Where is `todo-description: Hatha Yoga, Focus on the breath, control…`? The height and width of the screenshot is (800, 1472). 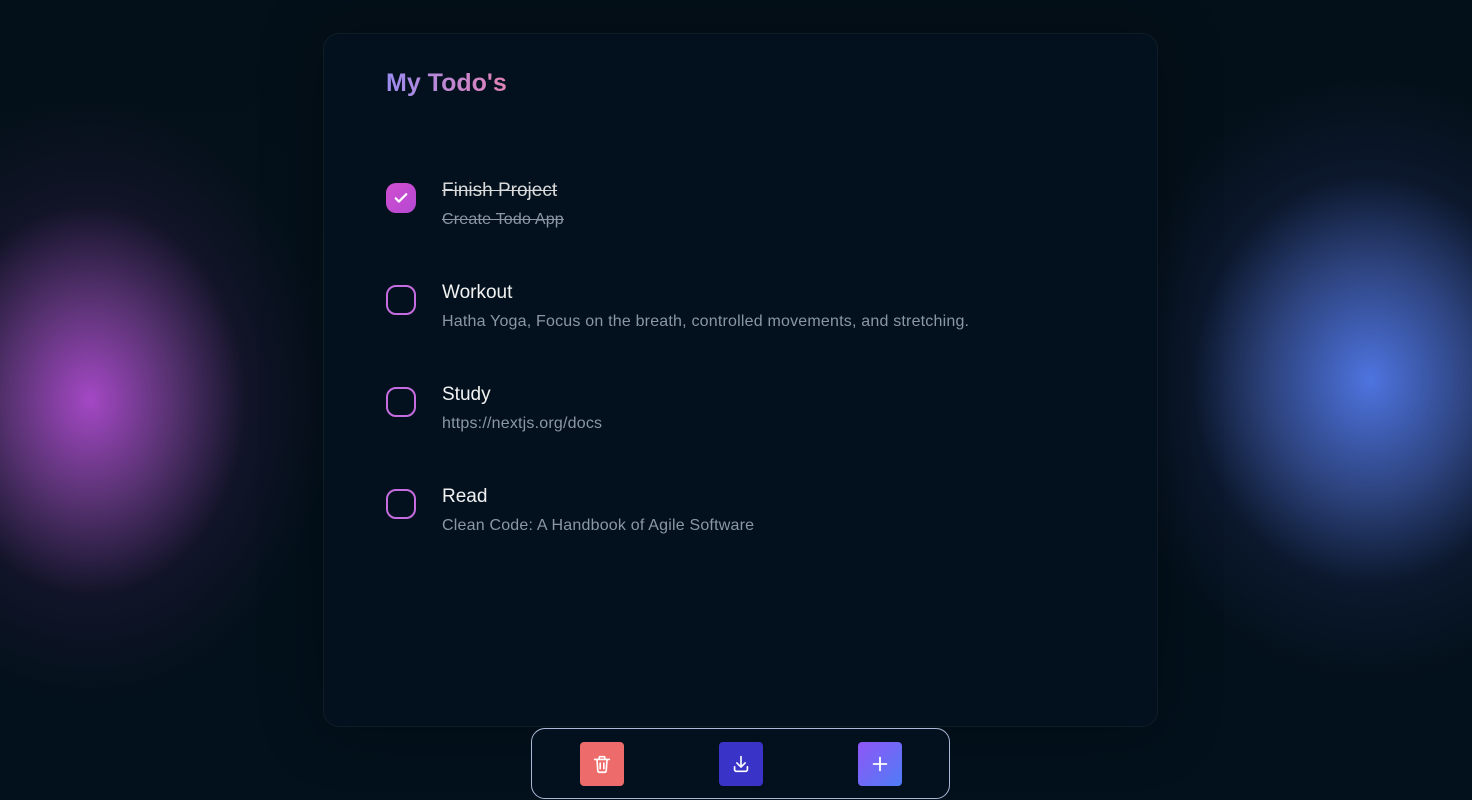
todo-description: Hatha Yoga, Focus on the breath, control… is located at coordinates (706, 321).